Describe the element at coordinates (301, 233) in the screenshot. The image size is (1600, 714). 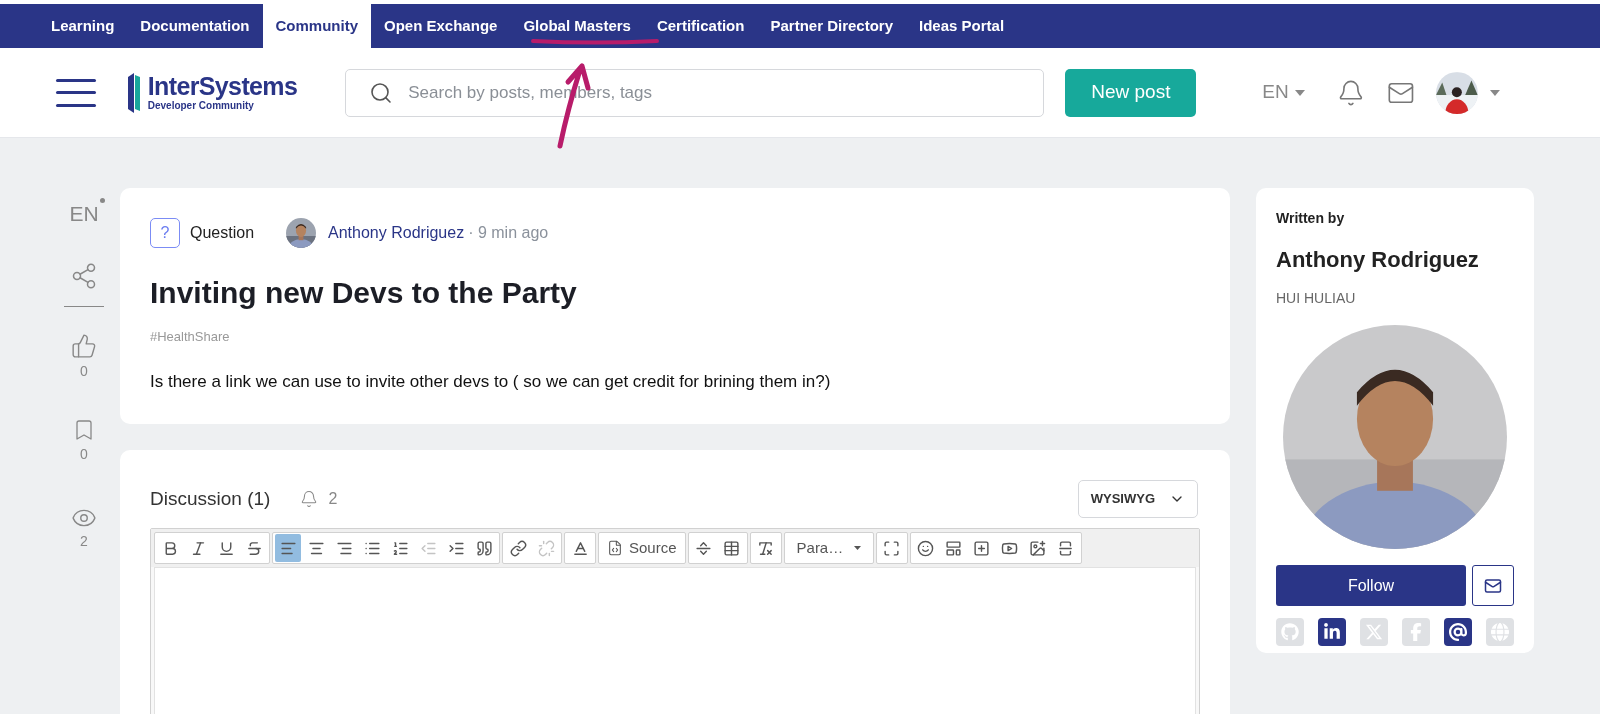
I see `author-avatar` at that location.